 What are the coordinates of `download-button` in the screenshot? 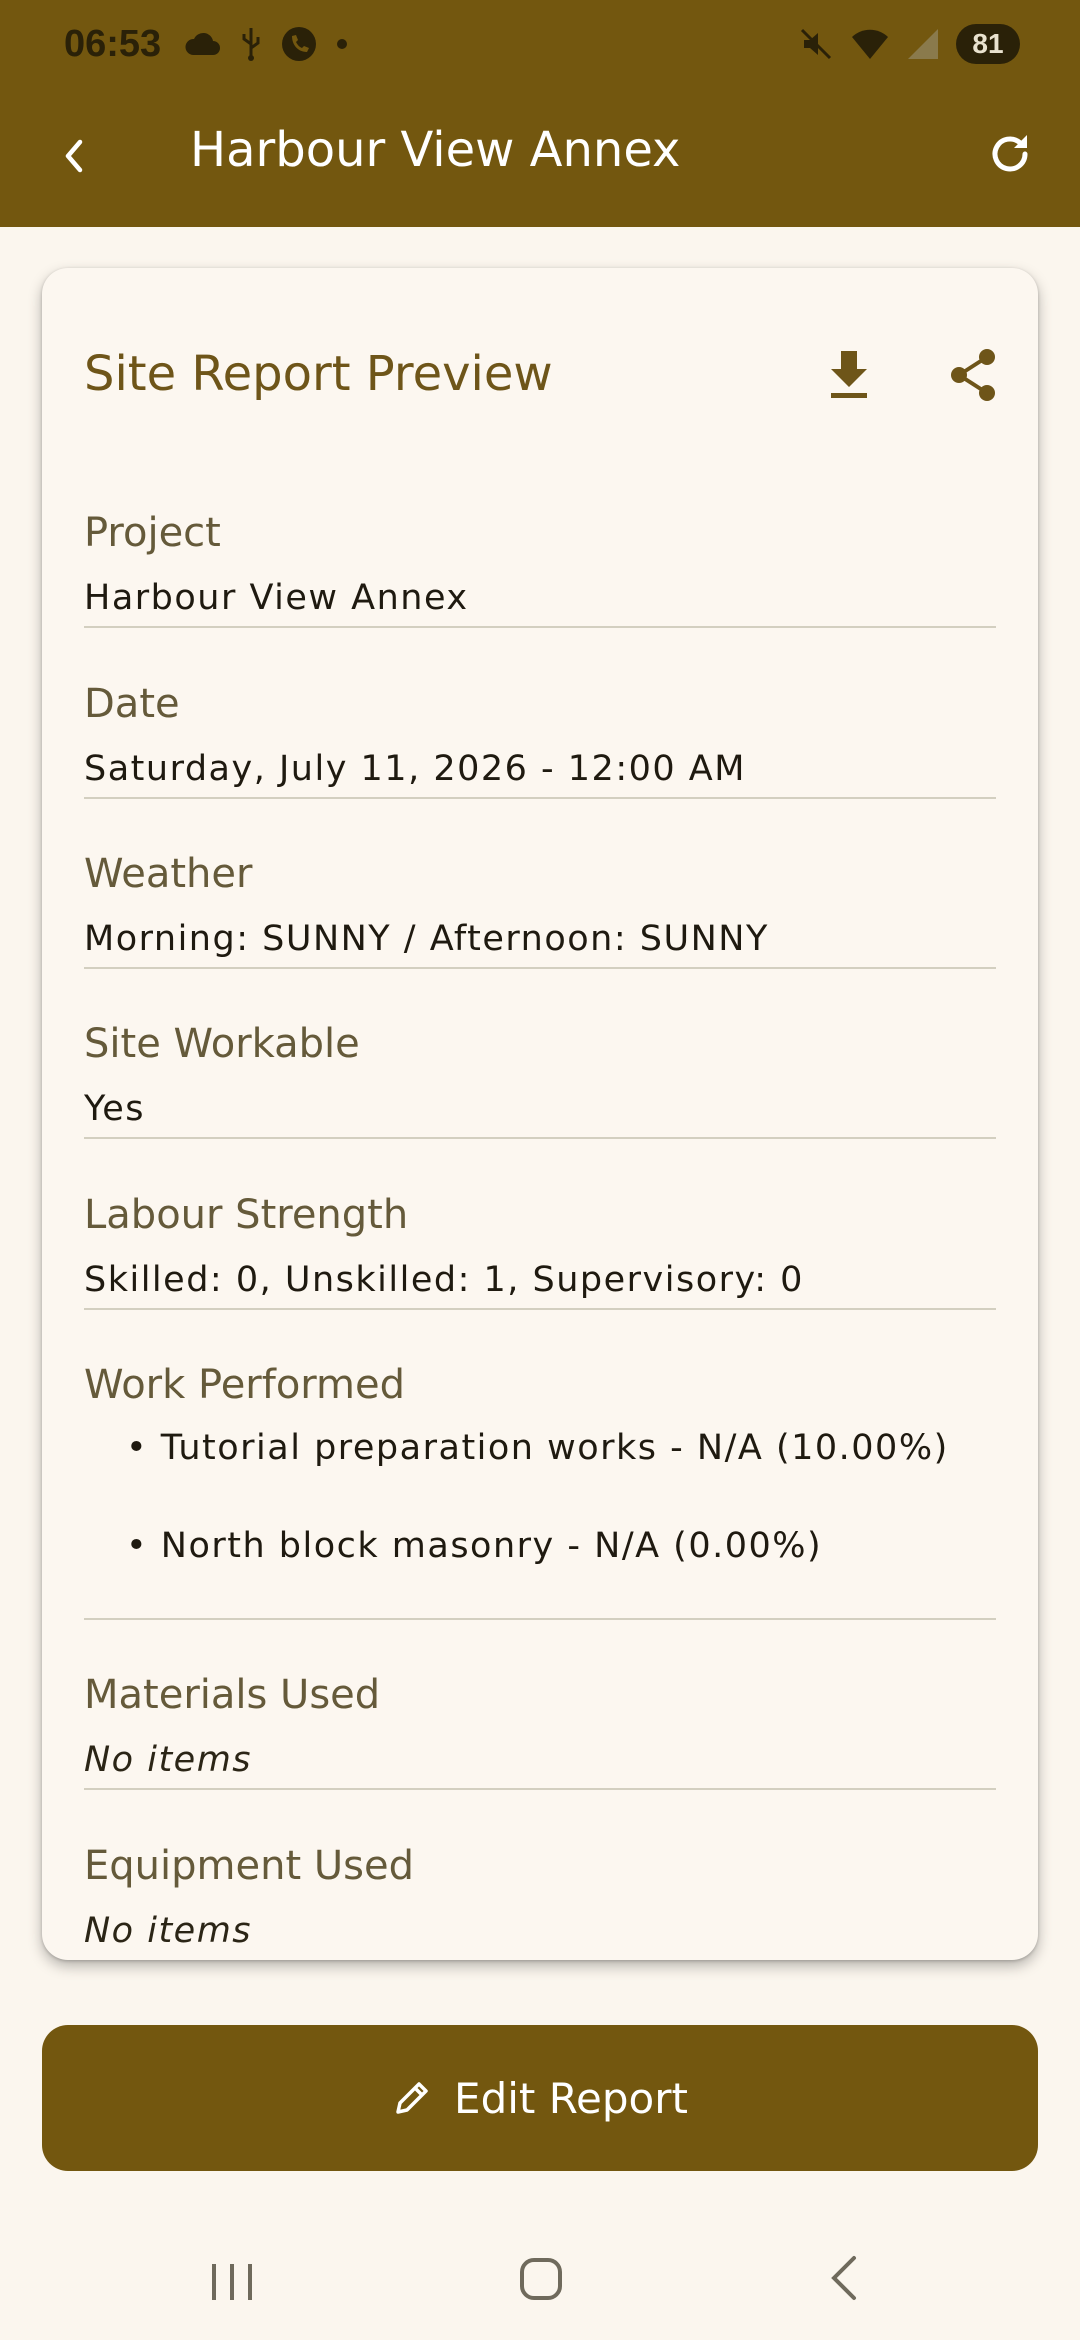 It's located at (849, 375).